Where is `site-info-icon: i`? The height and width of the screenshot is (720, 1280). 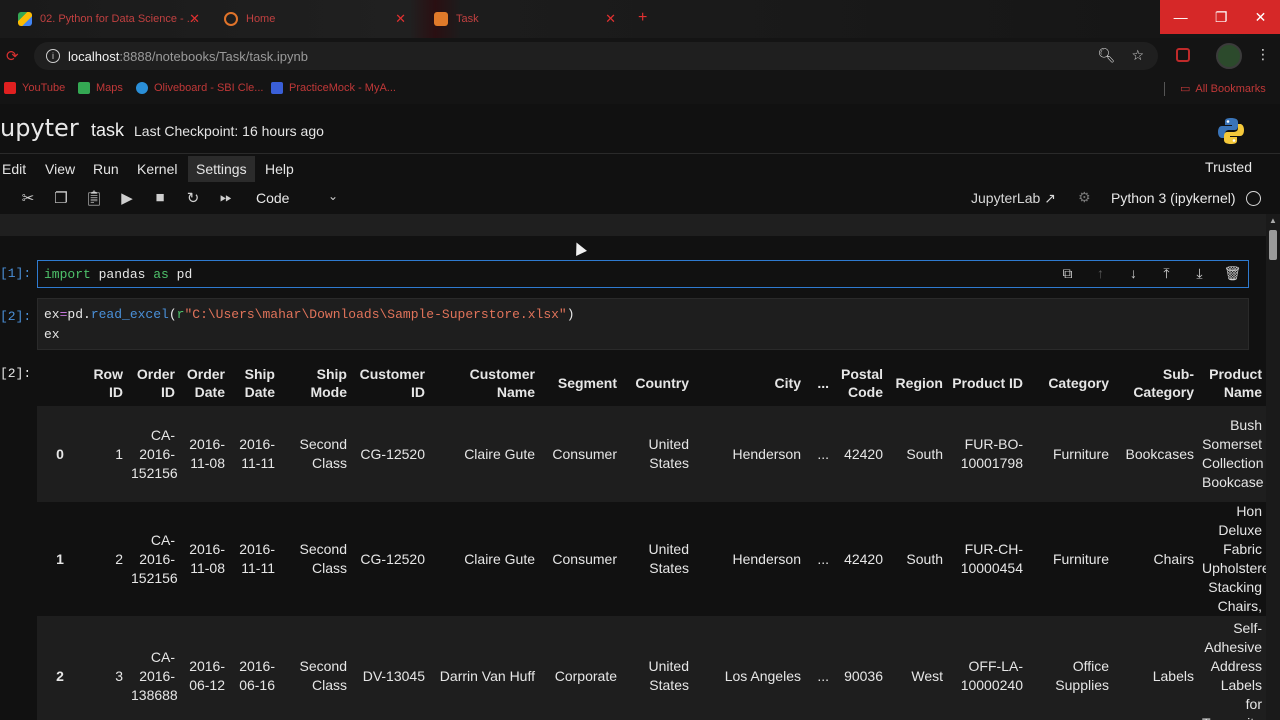
site-info-icon: i is located at coordinates (53, 56).